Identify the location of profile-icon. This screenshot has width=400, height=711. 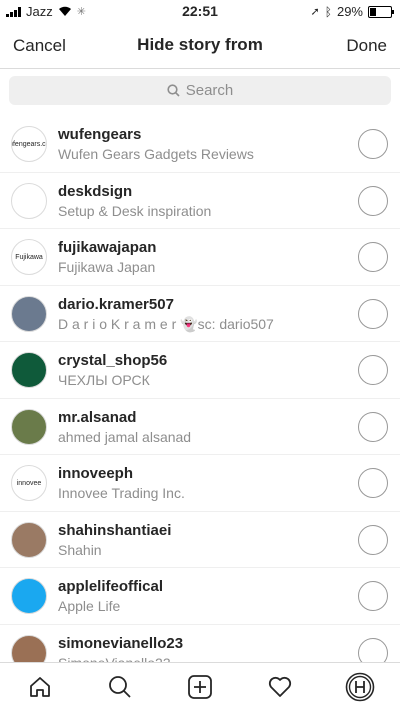
(360, 687).